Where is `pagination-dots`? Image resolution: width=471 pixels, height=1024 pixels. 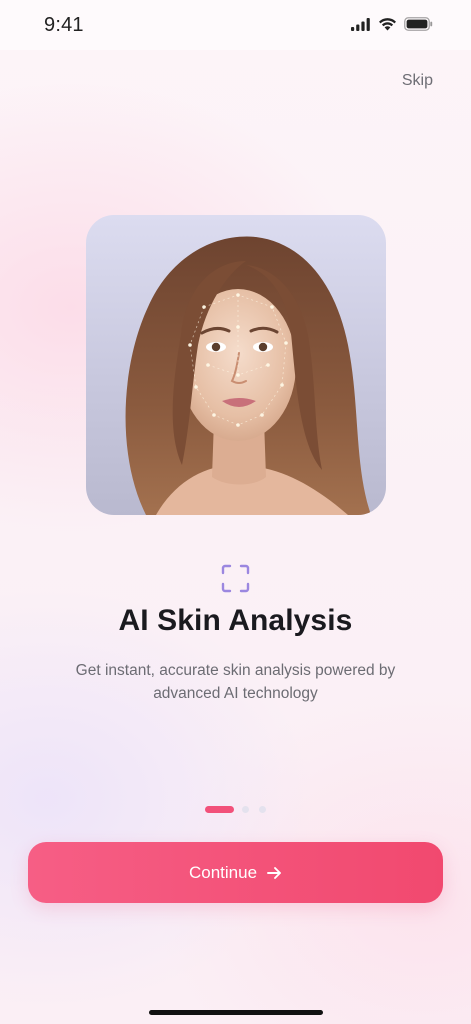 pagination-dots is located at coordinates (235, 810).